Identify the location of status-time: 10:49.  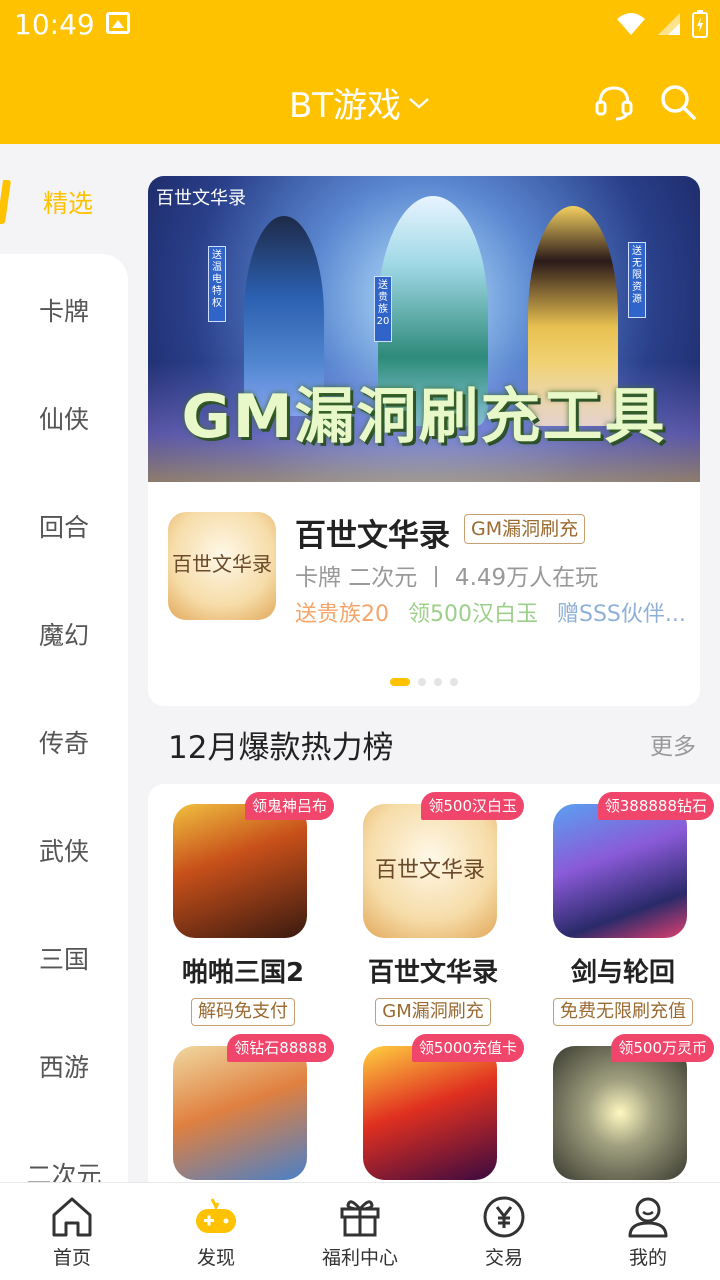
(54, 24).